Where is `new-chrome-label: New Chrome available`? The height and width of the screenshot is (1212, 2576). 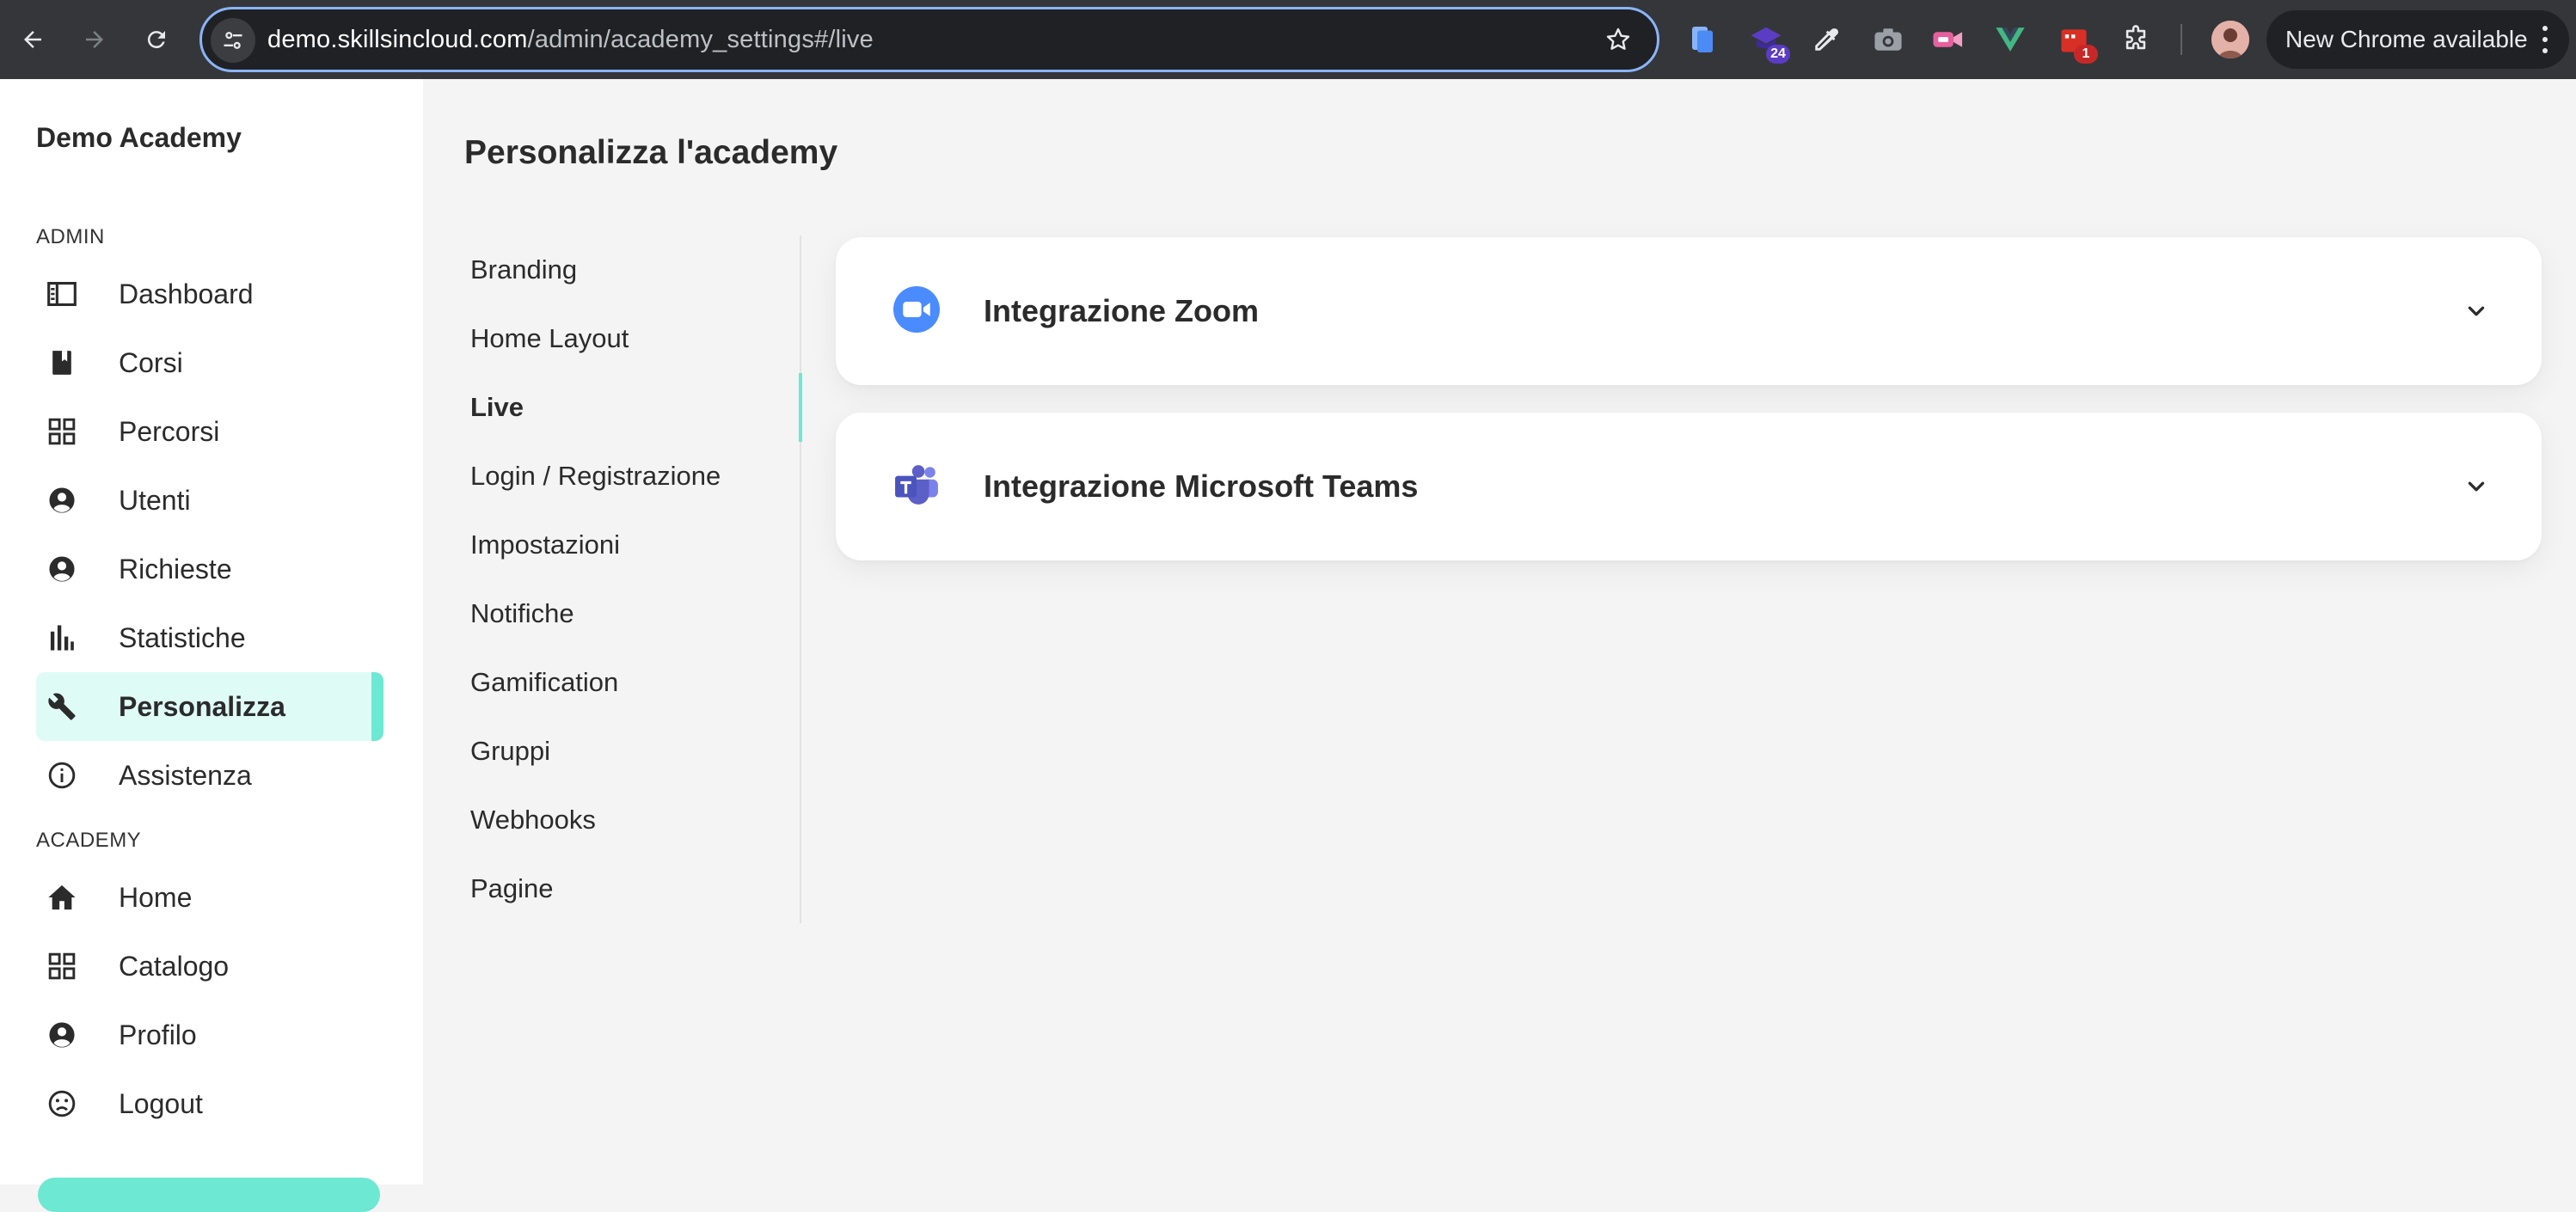
new-chrome-label: New Chrome available is located at coordinates (2407, 39).